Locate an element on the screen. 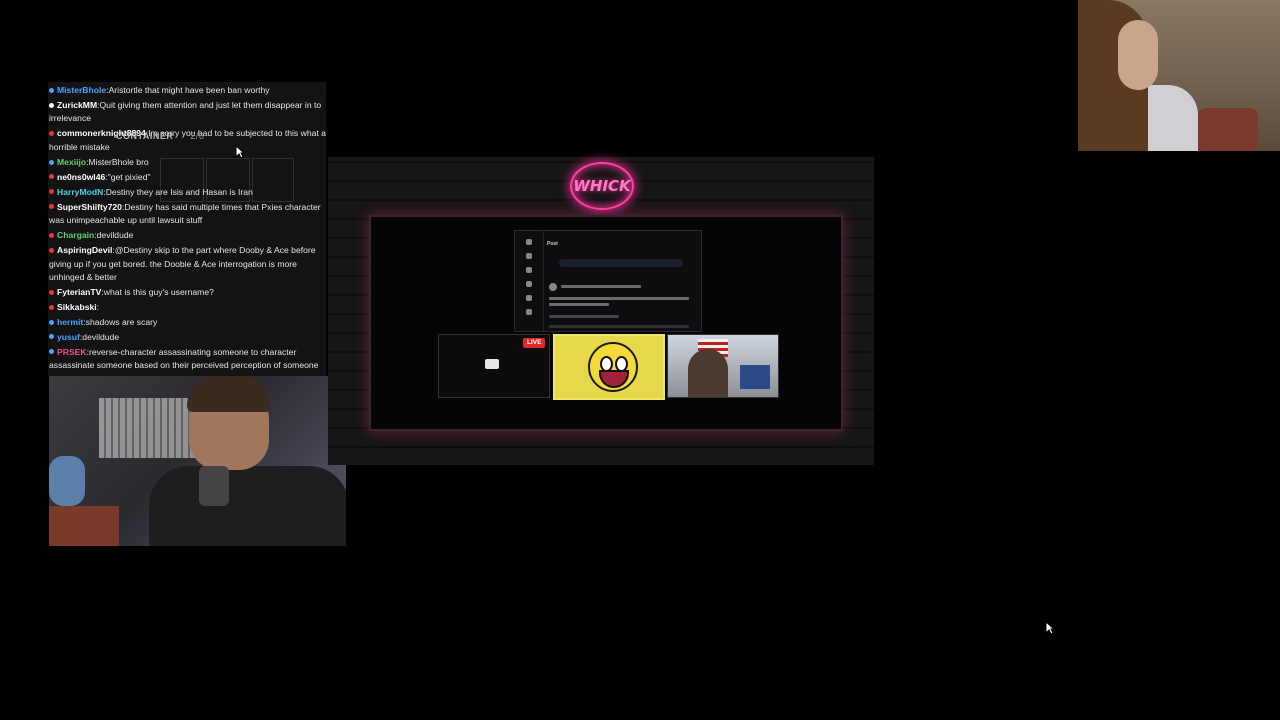 The width and height of the screenshot is (1280, 720). microphone is located at coordinates (214, 486).